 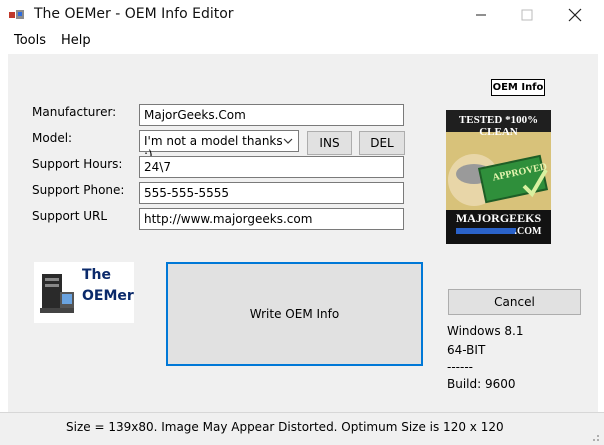 What do you see at coordinates (97, 275) in the screenshot?
I see `logo-line-1: The` at bounding box center [97, 275].